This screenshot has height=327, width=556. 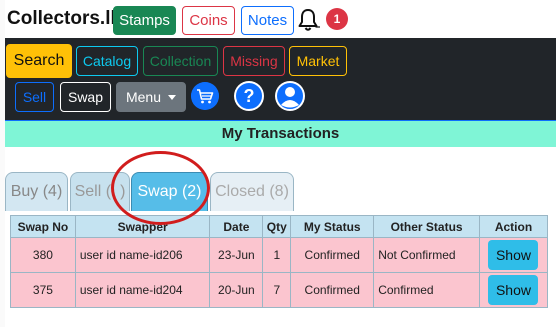 What do you see at coordinates (308, 20) in the screenshot?
I see `bell-icon` at bounding box center [308, 20].